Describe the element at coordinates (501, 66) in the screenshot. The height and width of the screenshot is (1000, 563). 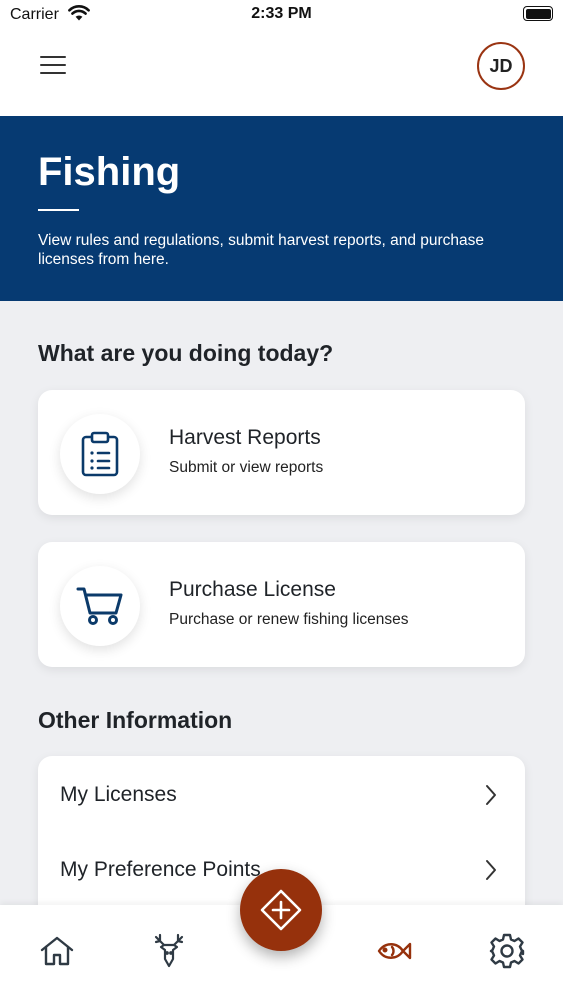
I see `user-avatar: JD` at that location.